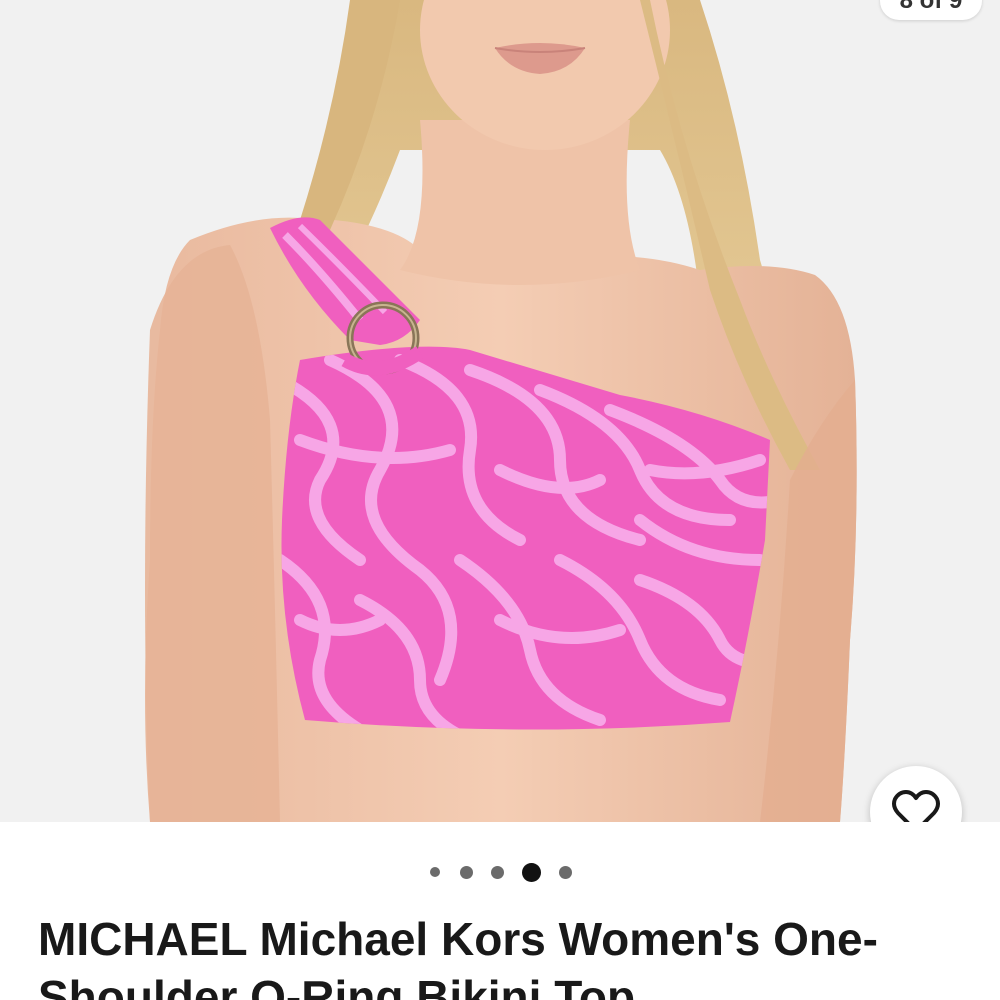  What do you see at coordinates (931, 10) in the screenshot?
I see `image-counter: 8 of 9` at bounding box center [931, 10].